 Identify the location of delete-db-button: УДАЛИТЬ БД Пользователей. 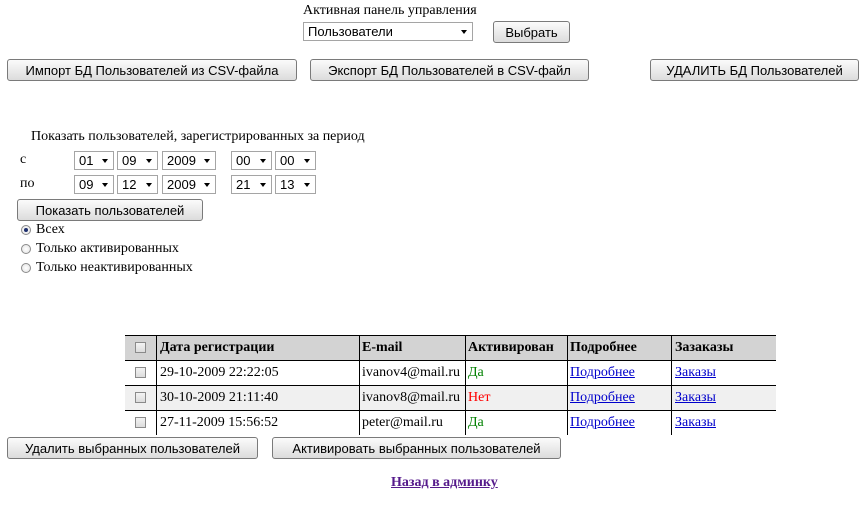
(754, 70).